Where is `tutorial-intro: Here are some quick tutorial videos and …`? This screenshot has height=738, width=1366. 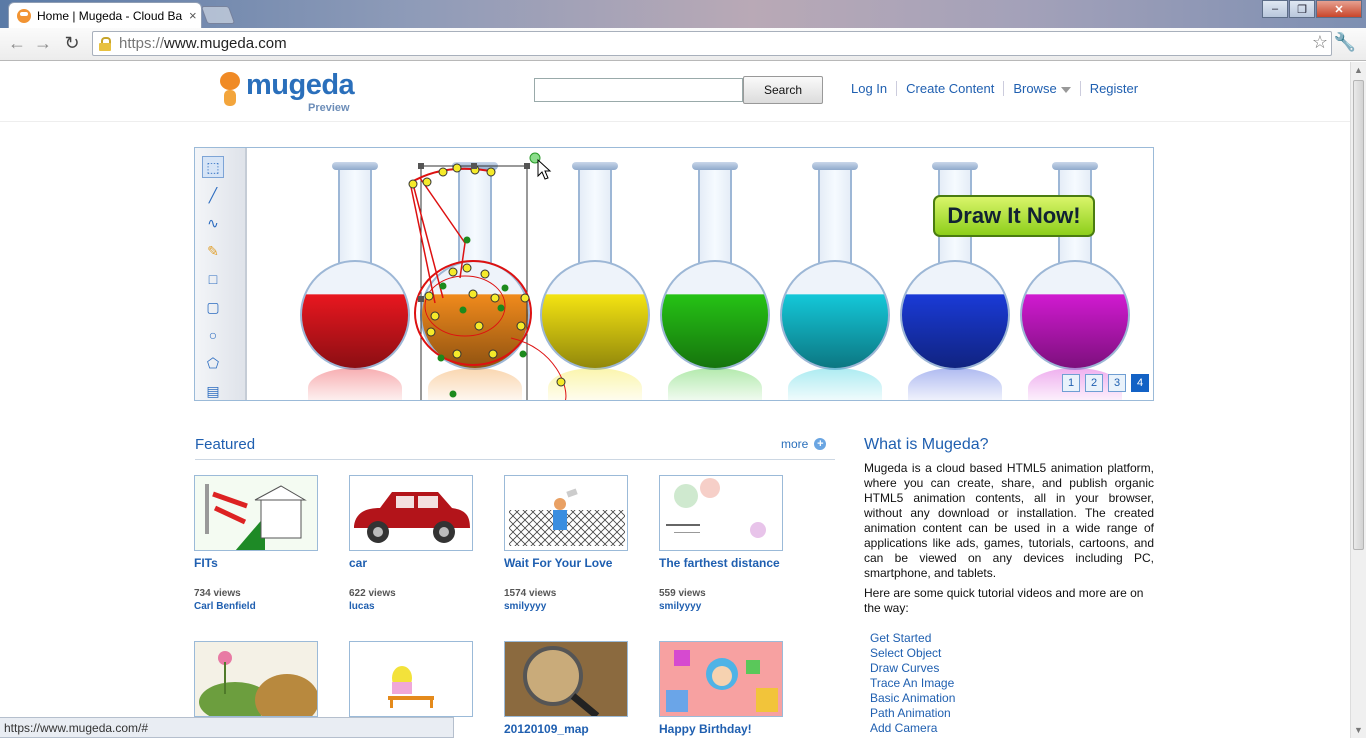
tutorial-intro: Here are some quick tutorial videos and … is located at coordinates (1004, 600).